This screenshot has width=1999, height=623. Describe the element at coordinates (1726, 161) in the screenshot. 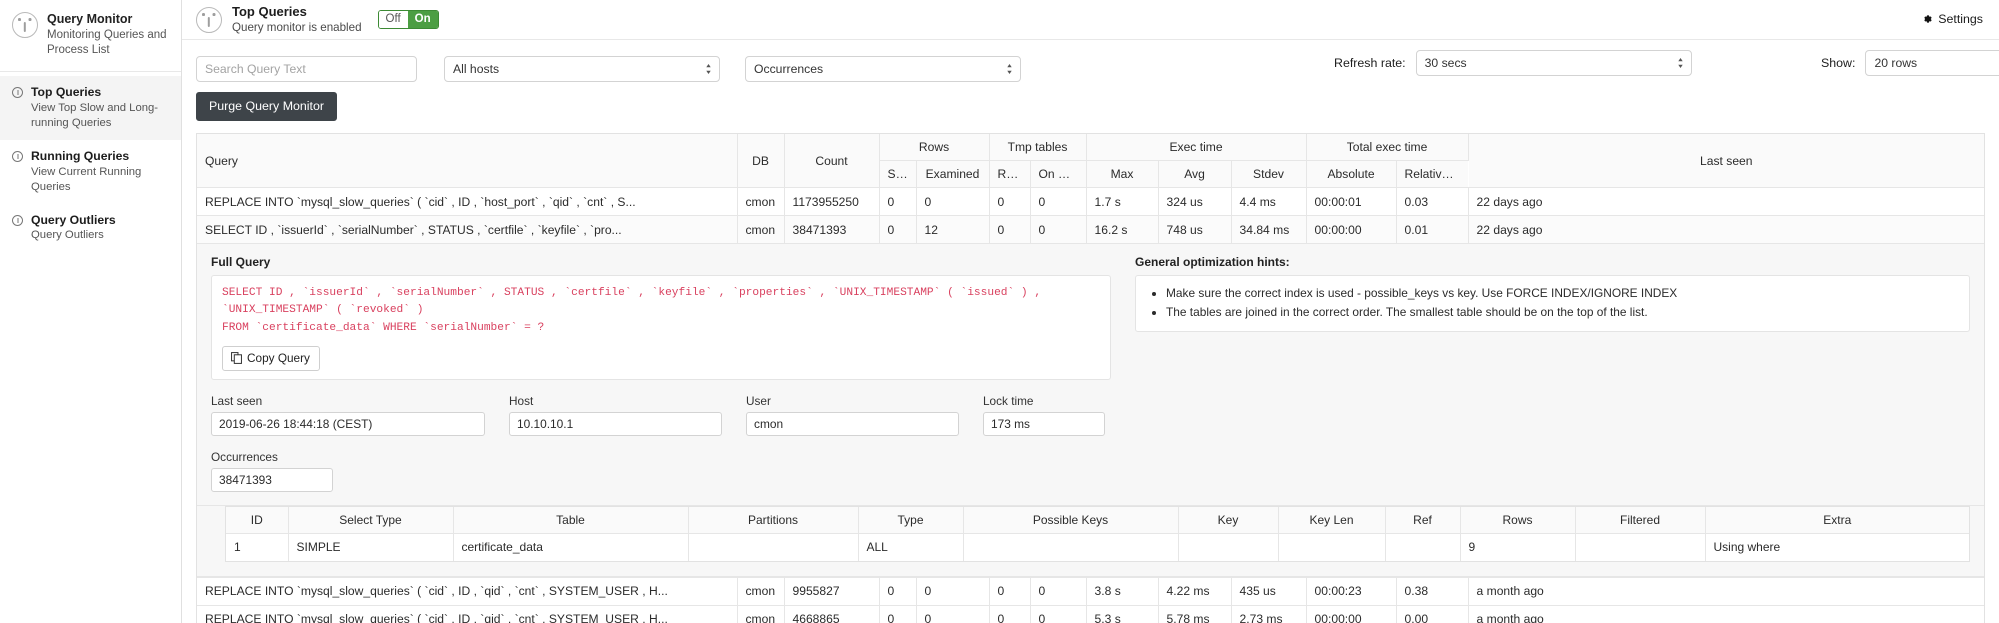

I see `col-last-seen: Last seen` at that location.